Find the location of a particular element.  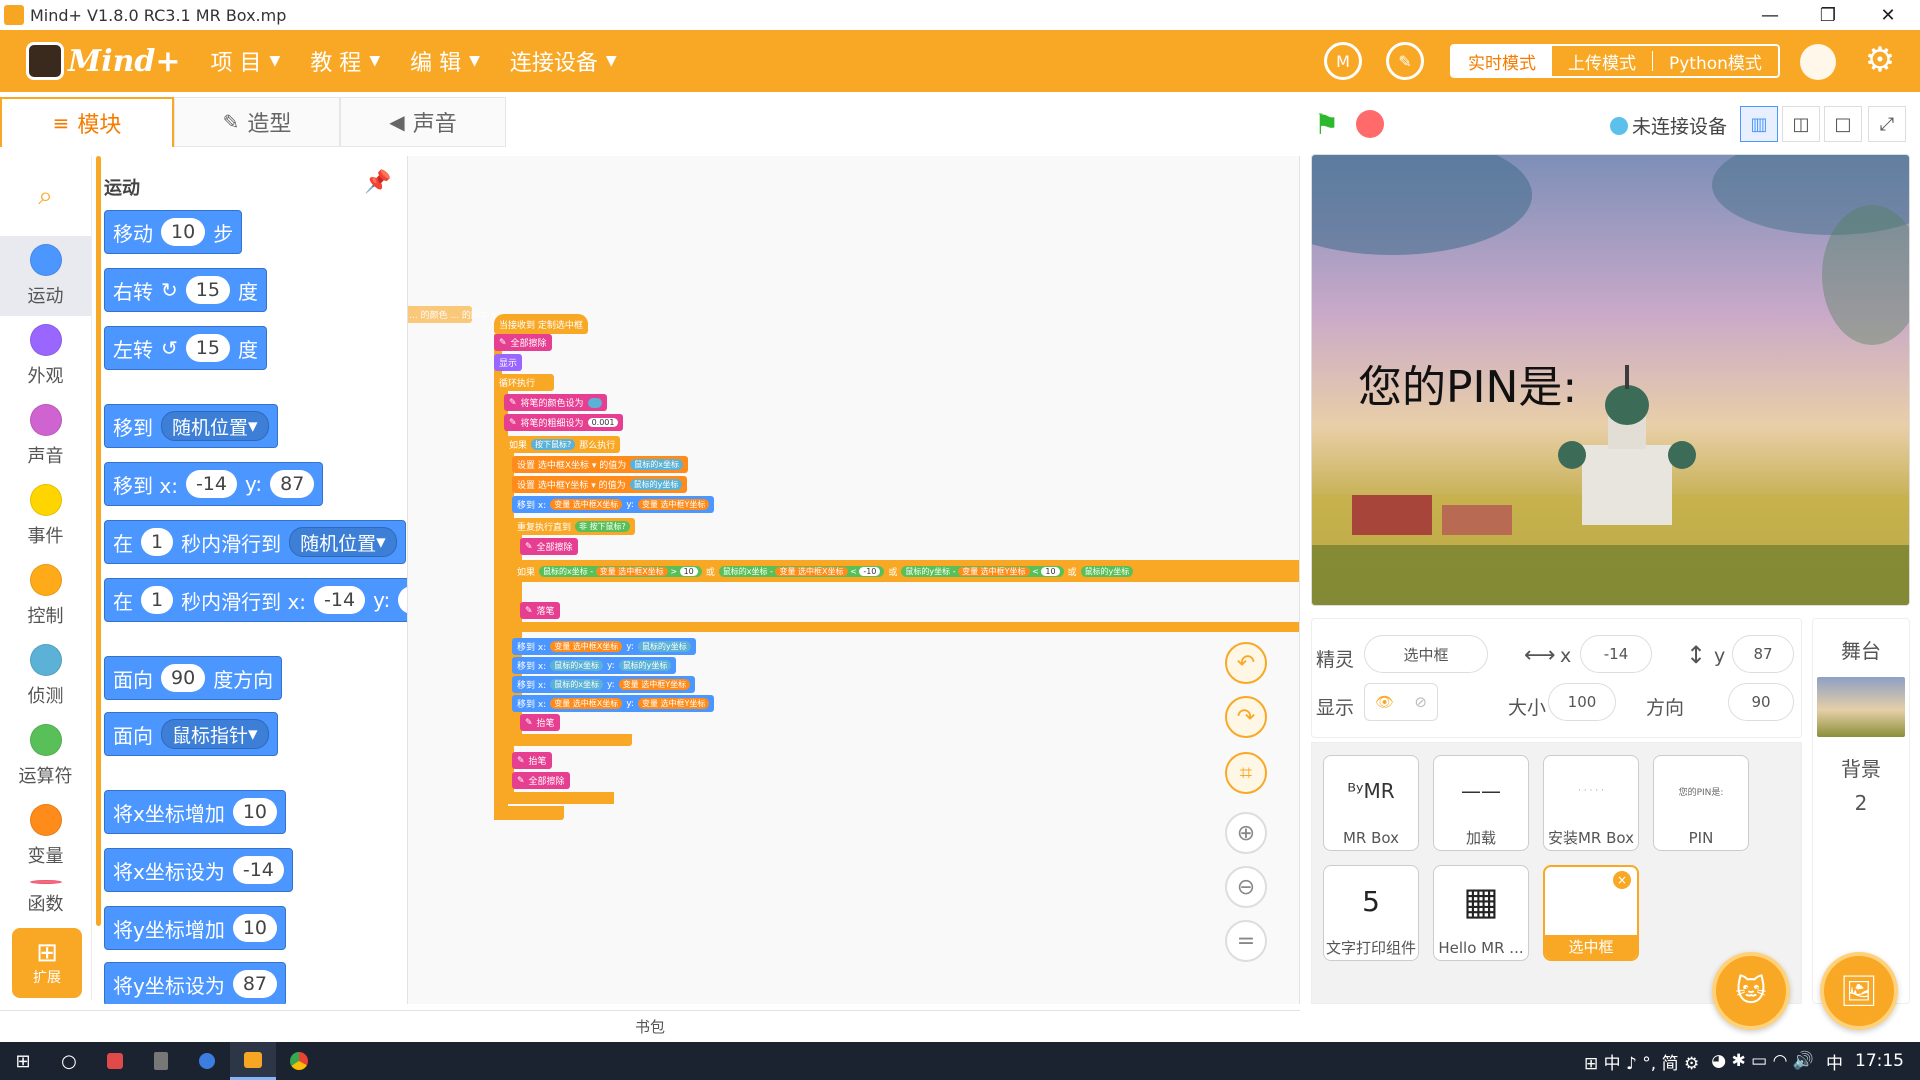

normal-stage-icon: ◫ is located at coordinates (1801, 124).